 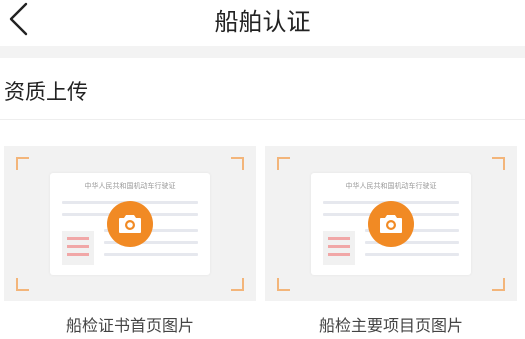 What do you see at coordinates (262, 52) in the screenshot?
I see `section-divider` at bounding box center [262, 52].